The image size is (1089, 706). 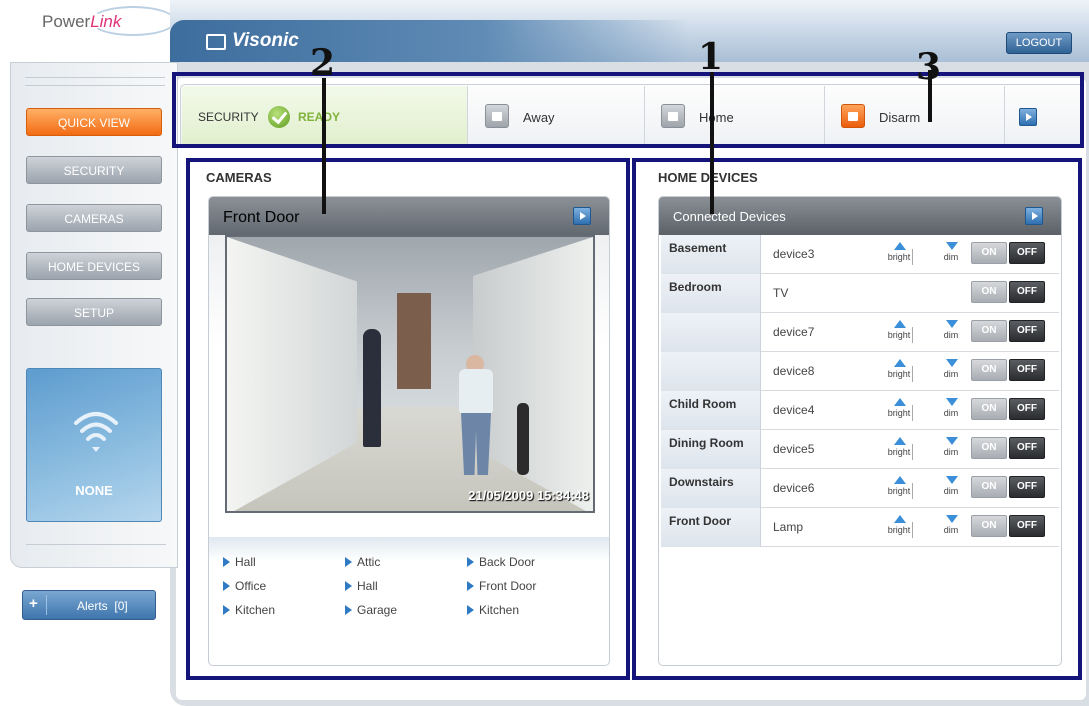 What do you see at coordinates (94, 122) in the screenshot?
I see `nav-quick-view-button: QUICK VIEW` at bounding box center [94, 122].